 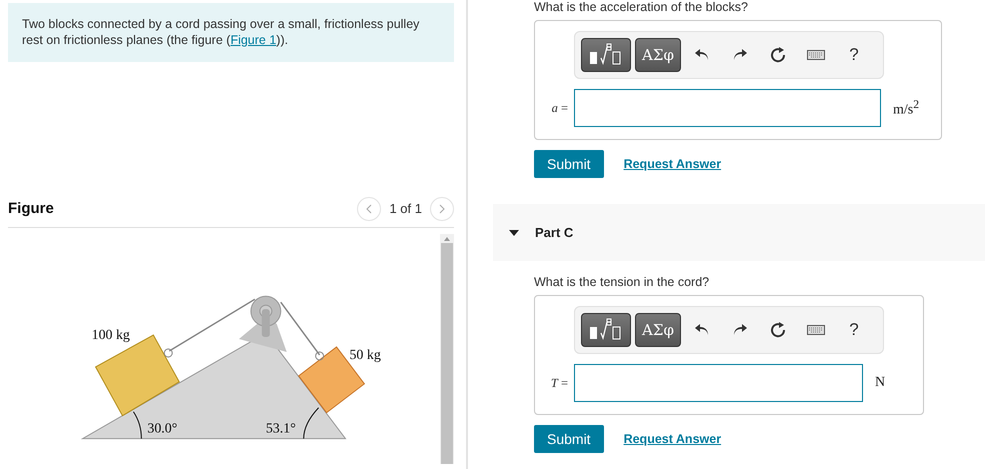 I want to click on unit-label: m/s$^{2}$, so click(x=906, y=108).